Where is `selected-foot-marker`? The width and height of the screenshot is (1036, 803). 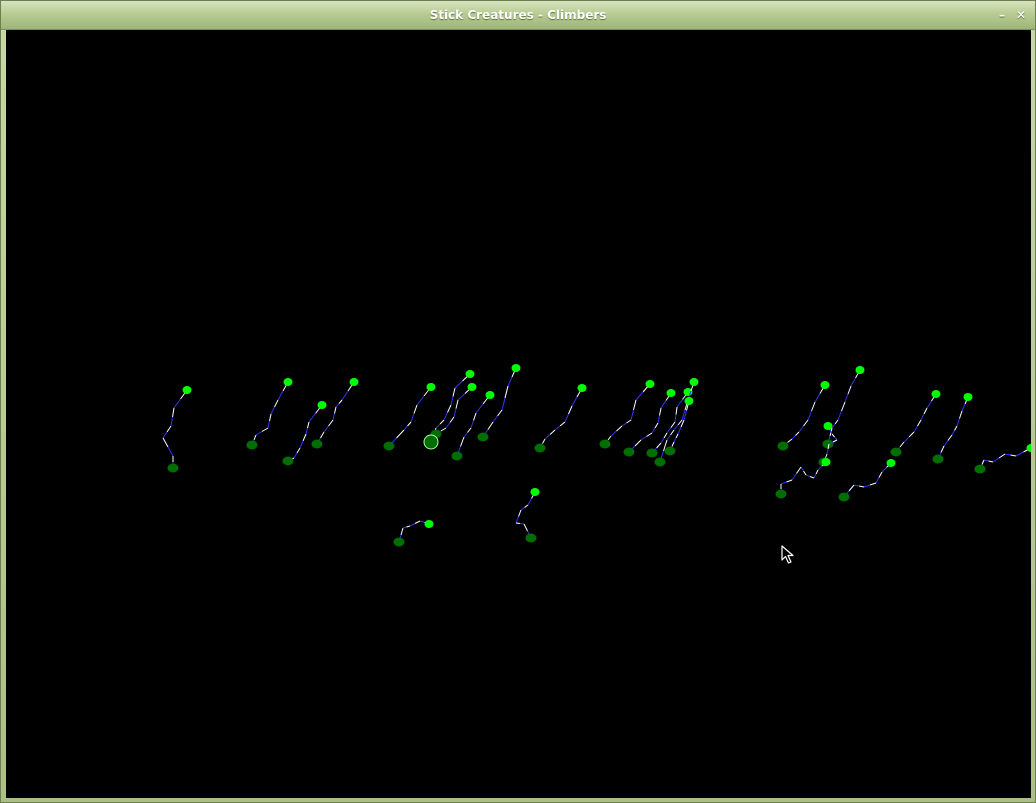
selected-foot-marker is located at coordinates (431, 442).